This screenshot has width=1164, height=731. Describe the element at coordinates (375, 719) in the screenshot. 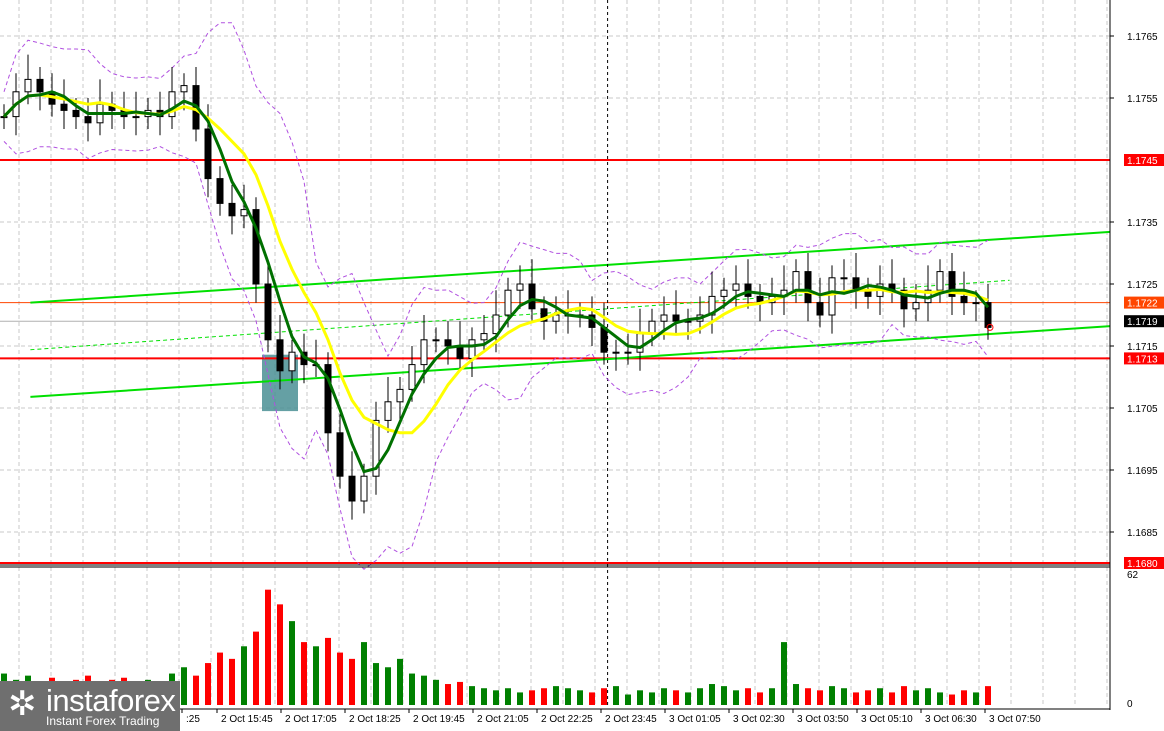

I see `x-tick-label: 2 Oct 18:25` at that location.